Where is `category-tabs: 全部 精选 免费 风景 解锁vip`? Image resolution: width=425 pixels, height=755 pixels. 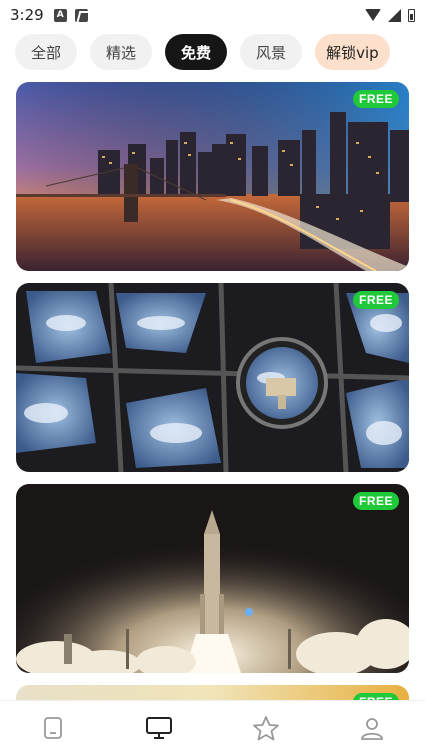
category-tabs: 全部 精选 免费 风景 解锁vip is located at coordinates (202, 52).